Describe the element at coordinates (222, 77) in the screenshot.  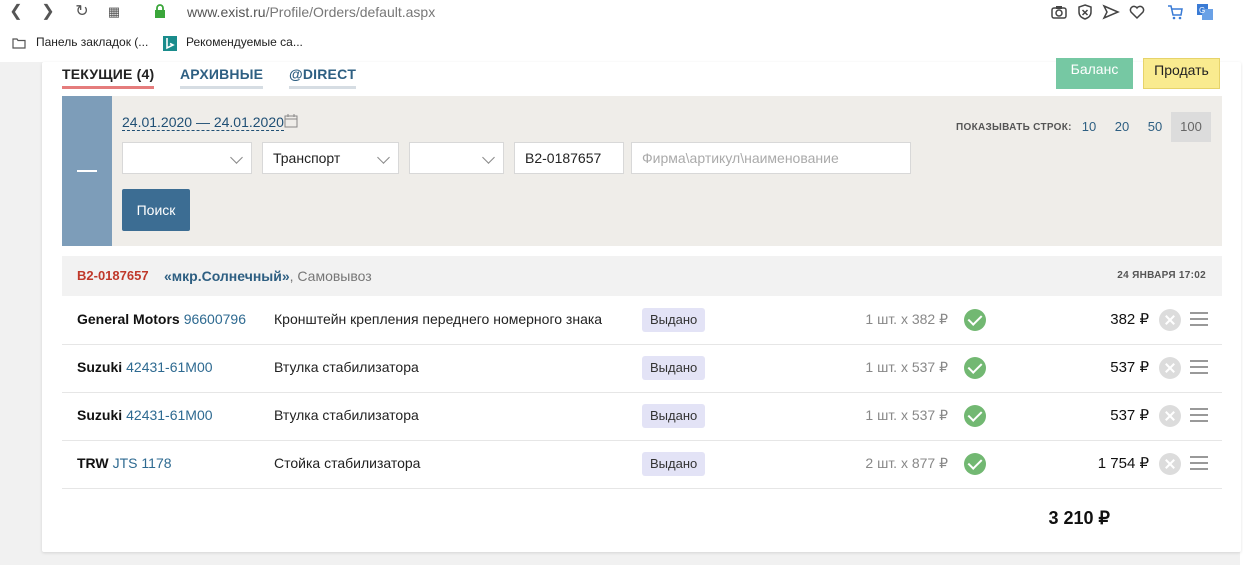
I see `tab-archive: АРХИВНЫЕ` at that location.